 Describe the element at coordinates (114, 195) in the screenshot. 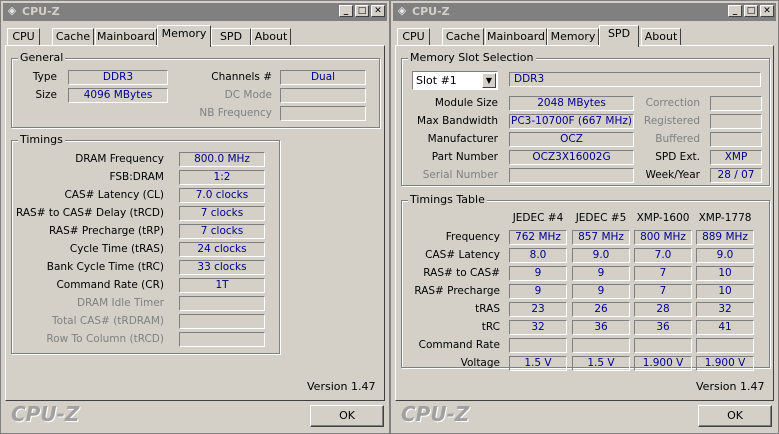

I see `timing-label: CAS# Latency (CL)` at that location.